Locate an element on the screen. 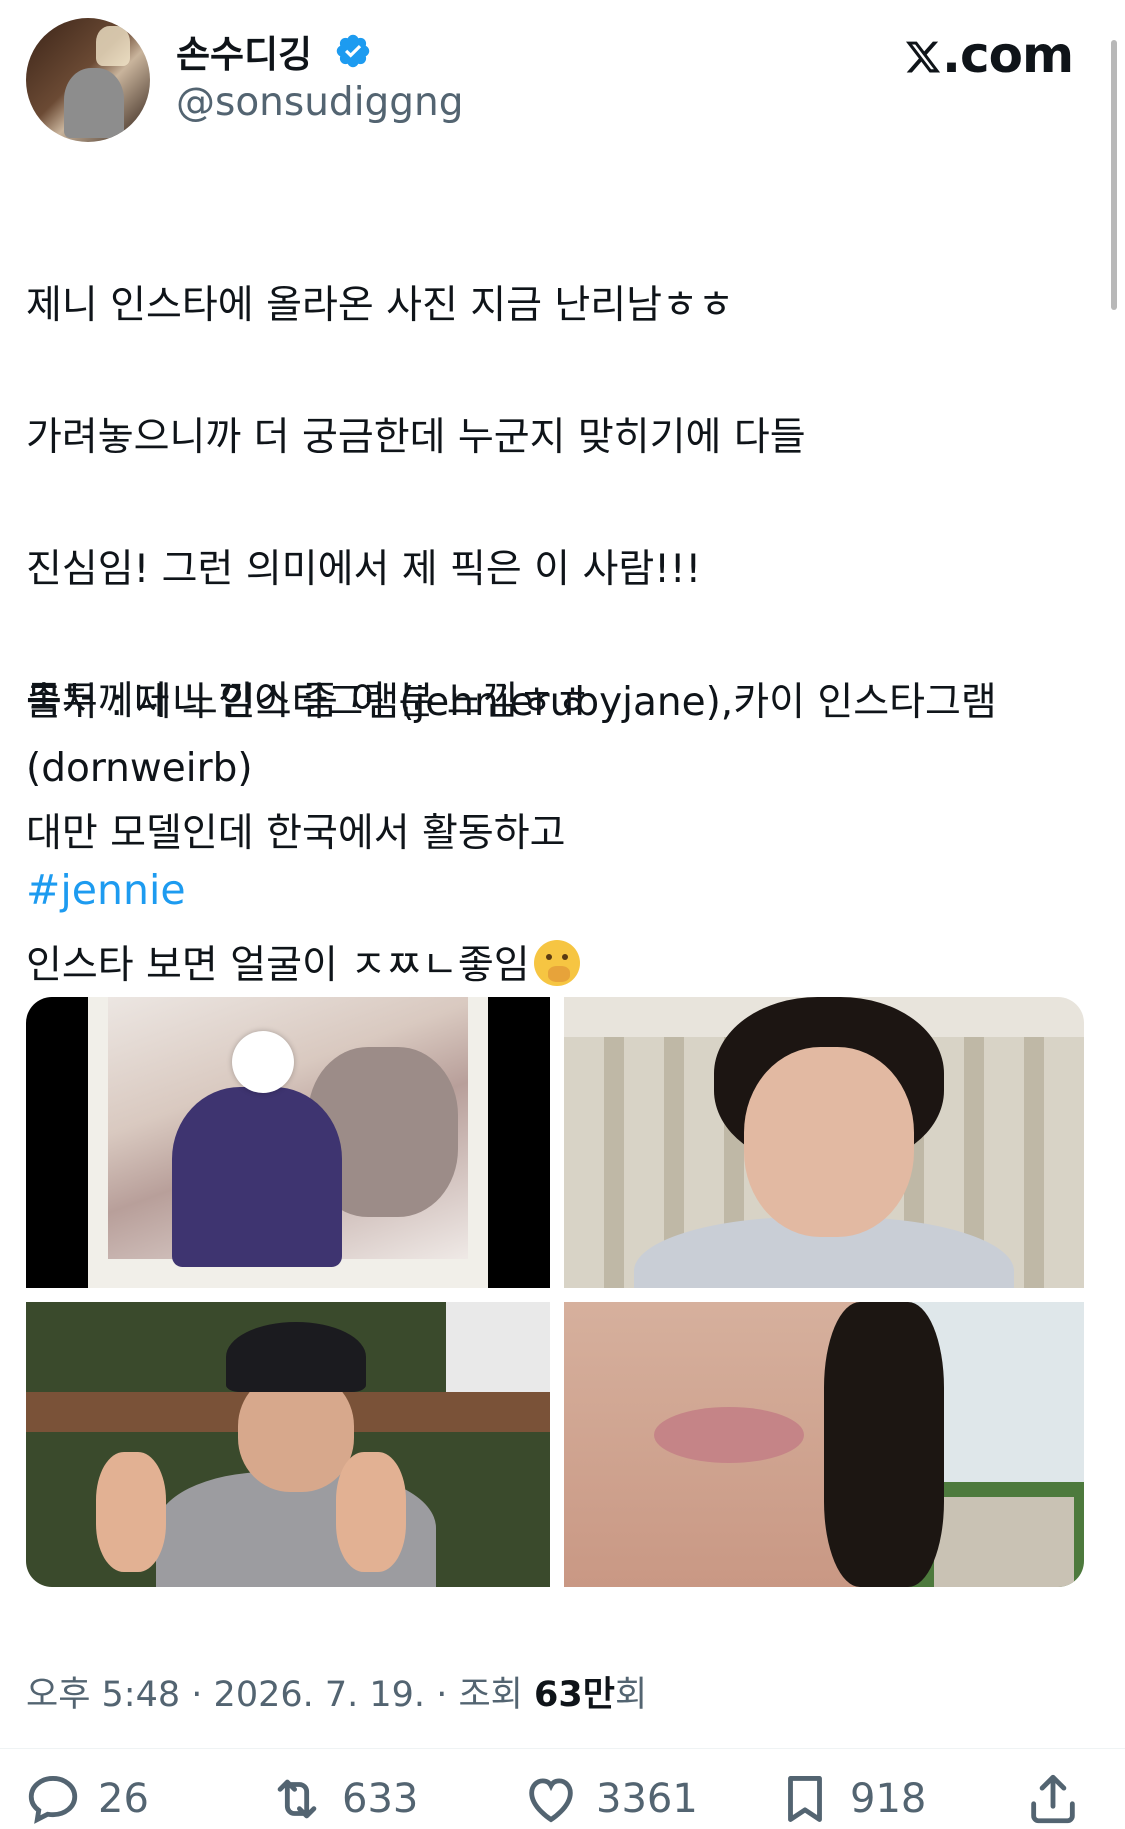 This screenshot has width=1125, height=1829. polaroid-image is located at coordinates (288, 1132).